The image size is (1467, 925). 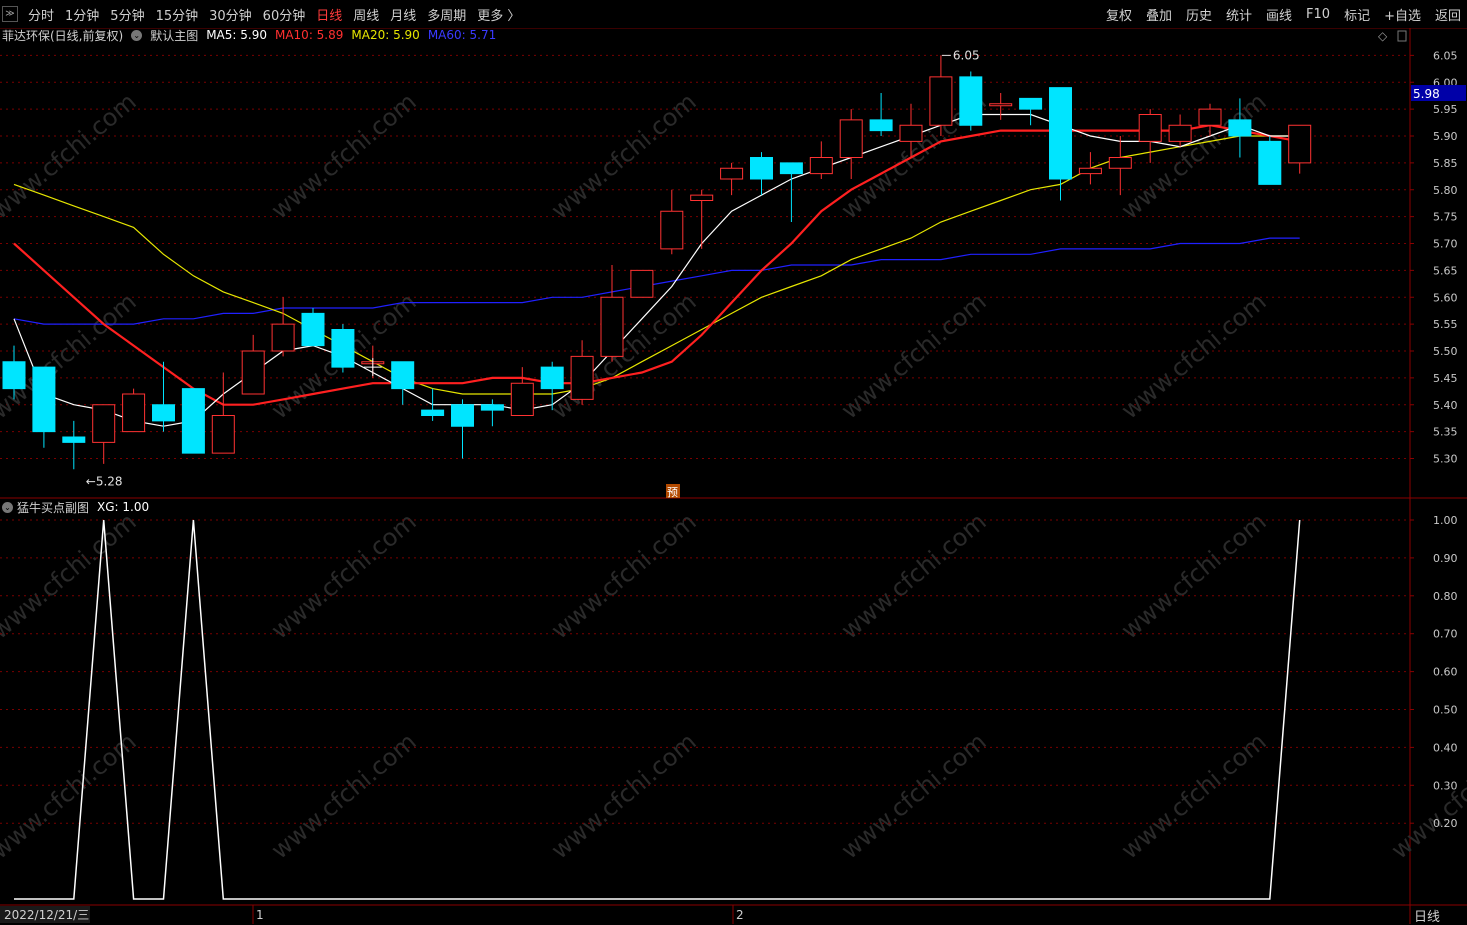 What do you see at coordinates (1445, 55) in the screenshot?
I see `price-tick-label: 6.05` at bounding box center [1445, 55].